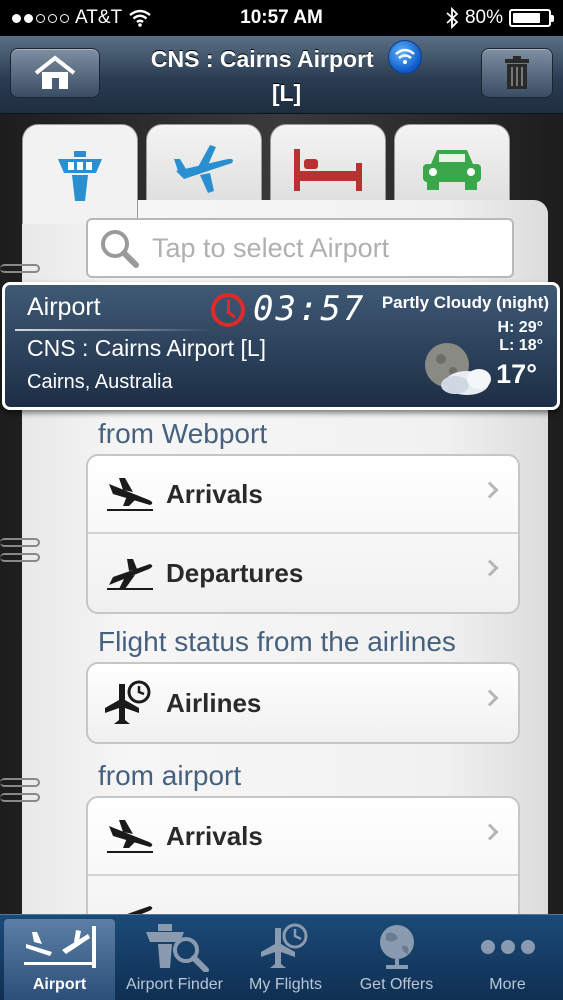  Describe the element at coordinates (214, 702) in the screenshot. I see `row-label: Airlines` at that location.